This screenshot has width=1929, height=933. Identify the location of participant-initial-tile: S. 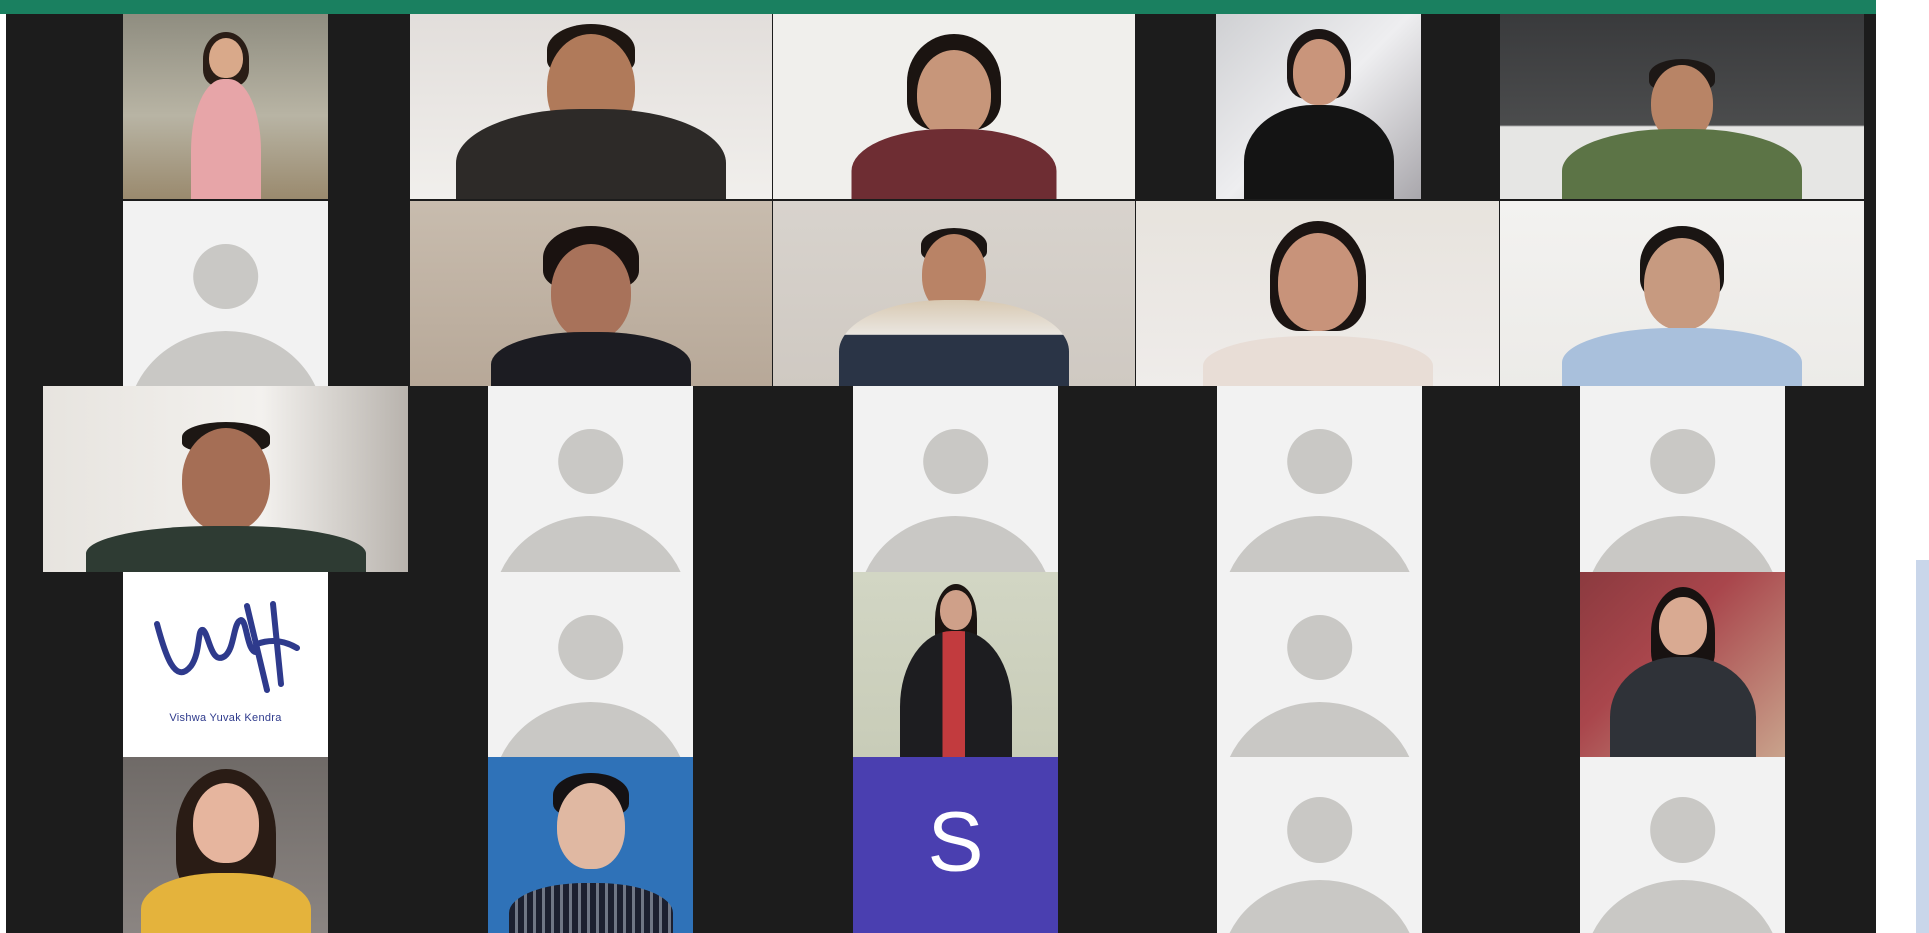
(955, 845).